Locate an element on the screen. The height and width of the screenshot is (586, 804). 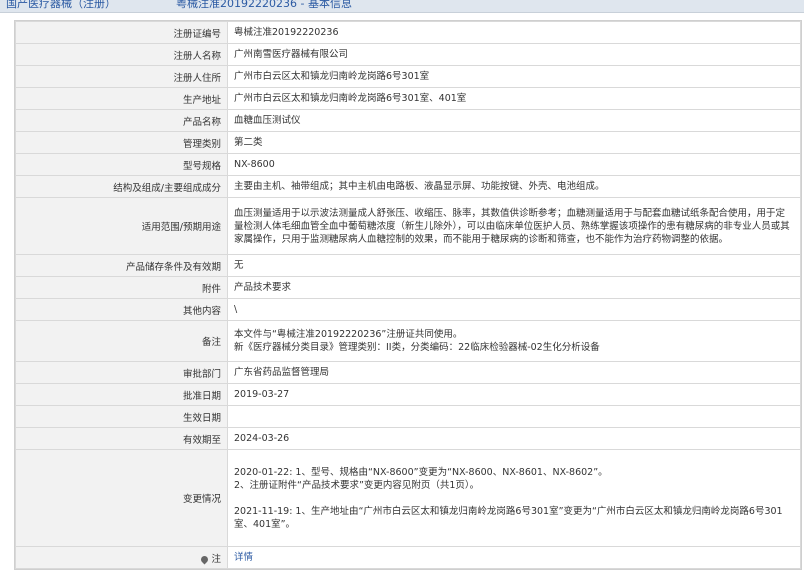
row-registrant-address: 注册人住所 广州市白云区太和镇龙归南岭龙岗路6号301室 is located at coordinates (408, 76).